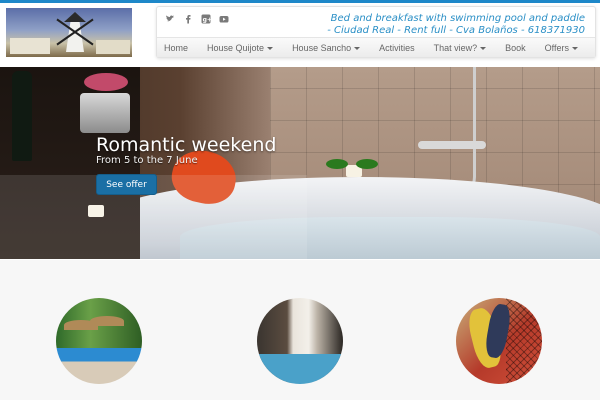 The width and height of the screenshot is (600, 400). Describe the element at coordinates (236, 48) in the screenshot. I see `nav-house-quijote-label: House Quijote` at that location.